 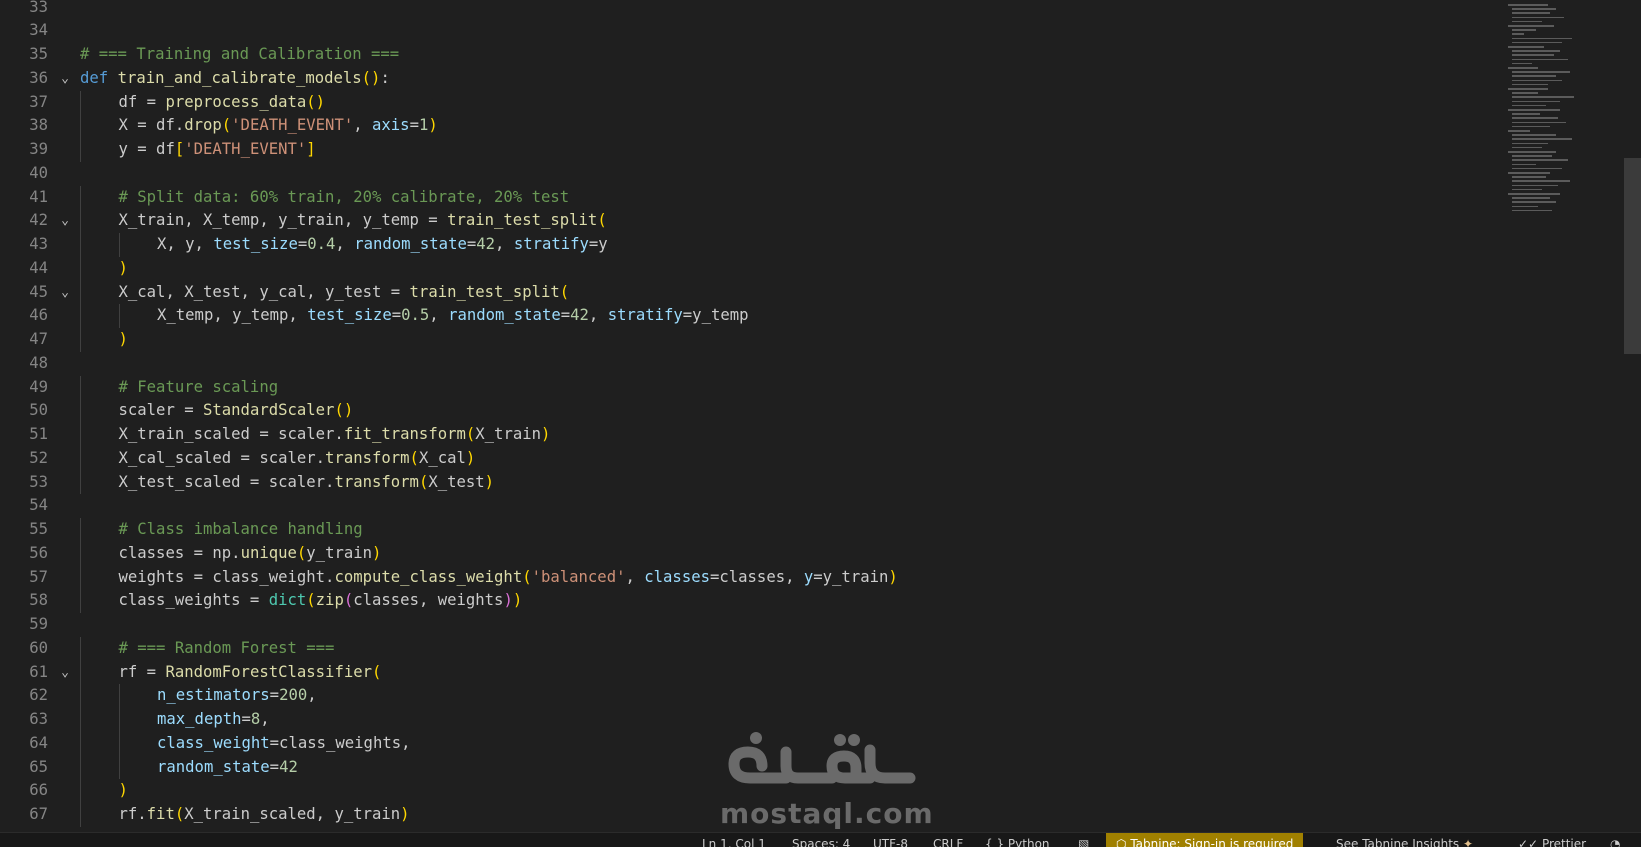 I want to click on code-text: X = df.drop('DEATH_EVENT', axis=1), so click(x=278, y=126).